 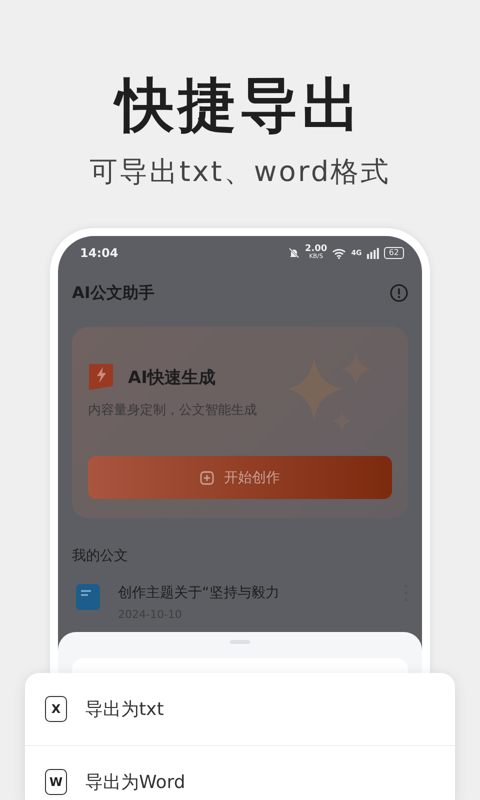 What do you see at coordinates (339, 253) in the screenshot?
I see `wifi-icon` at bounding box center [339, 253].